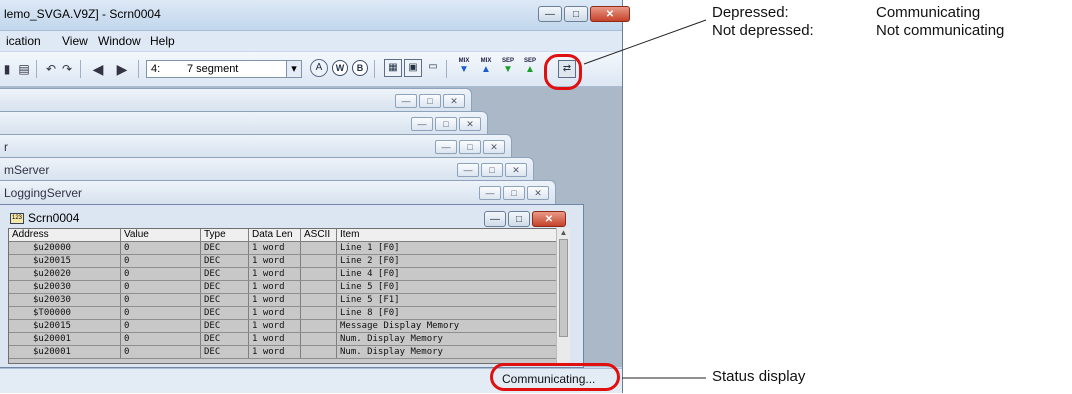  What do you see at coordinates (65, 352) in the screenshot?
I see `table-cell: $u20001` at bounding box center [65, 352].